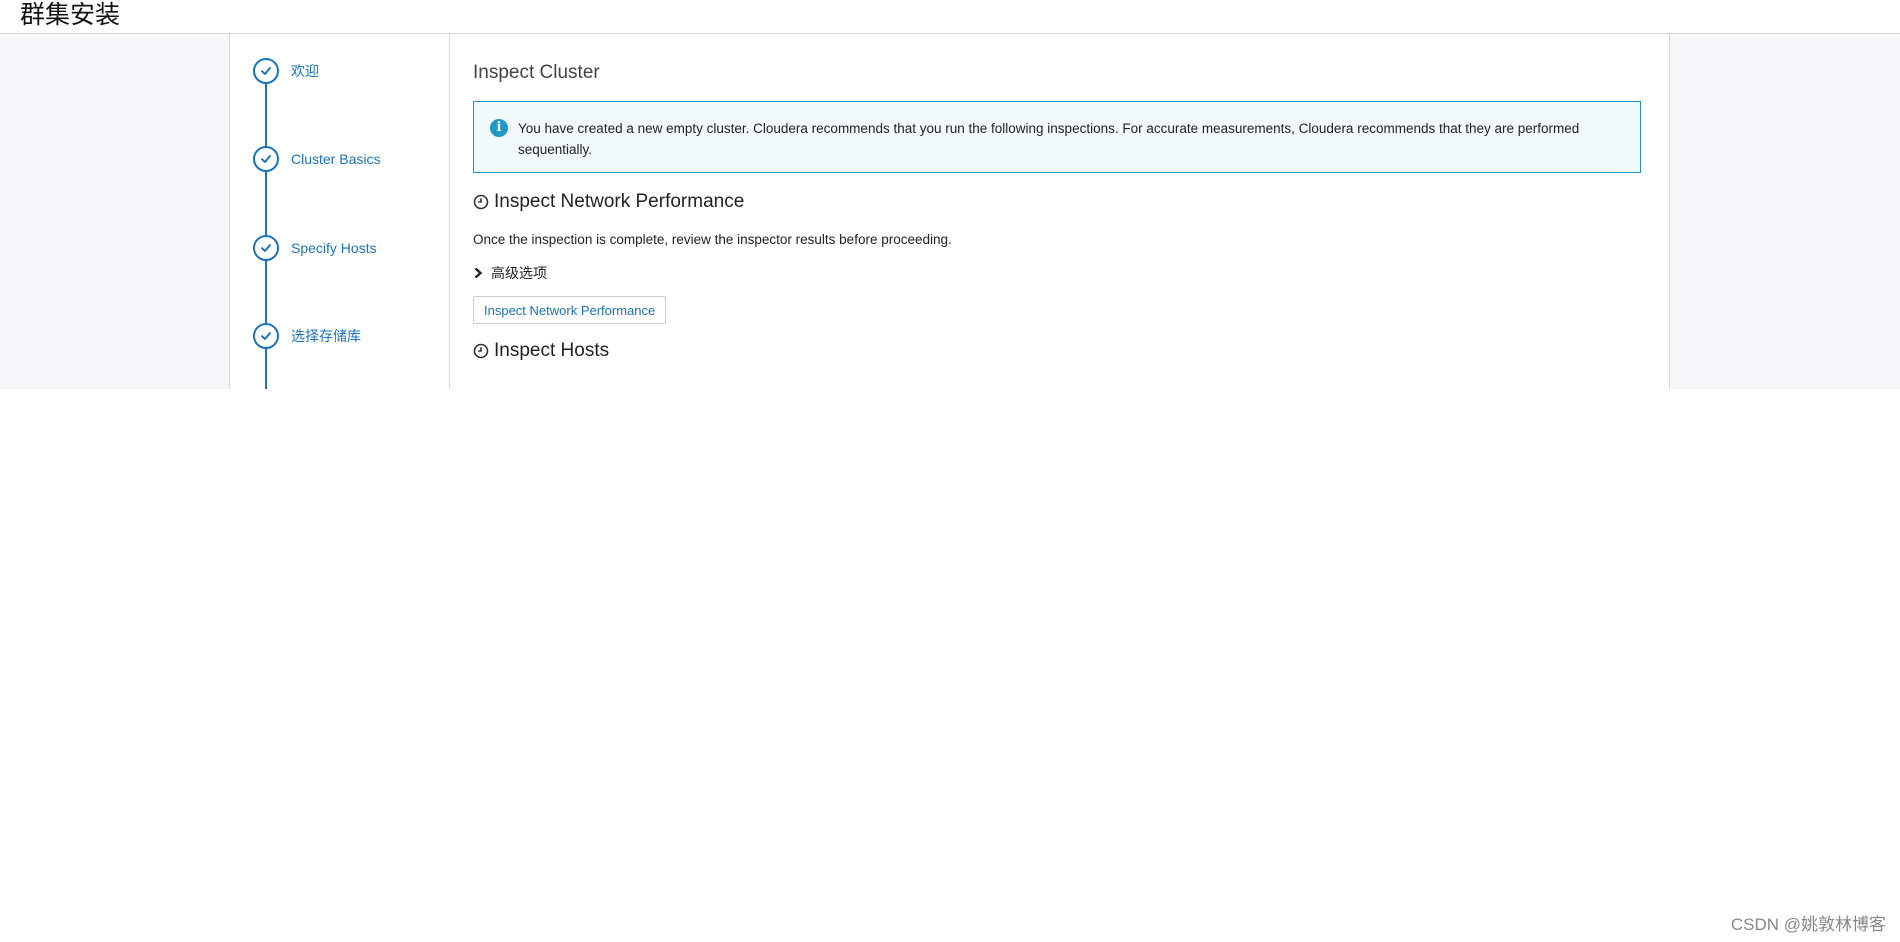 The height and width of the screenshot is (942, 1900). What do you see at coordinates (536, 72) in the screenshot?
I see `page-title: Inspect Cluster` at bounding box center [536, 72].